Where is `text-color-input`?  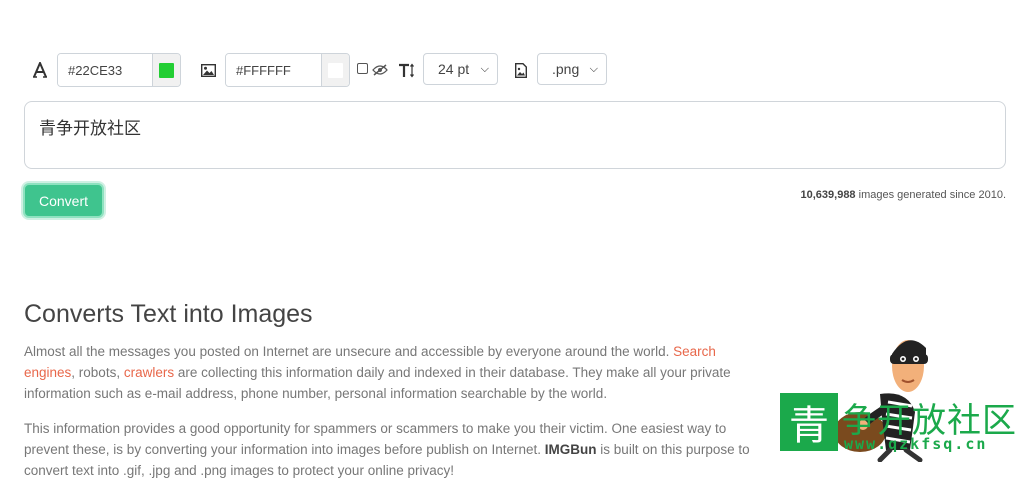 text-color-input is located at coordinates (105, 70).